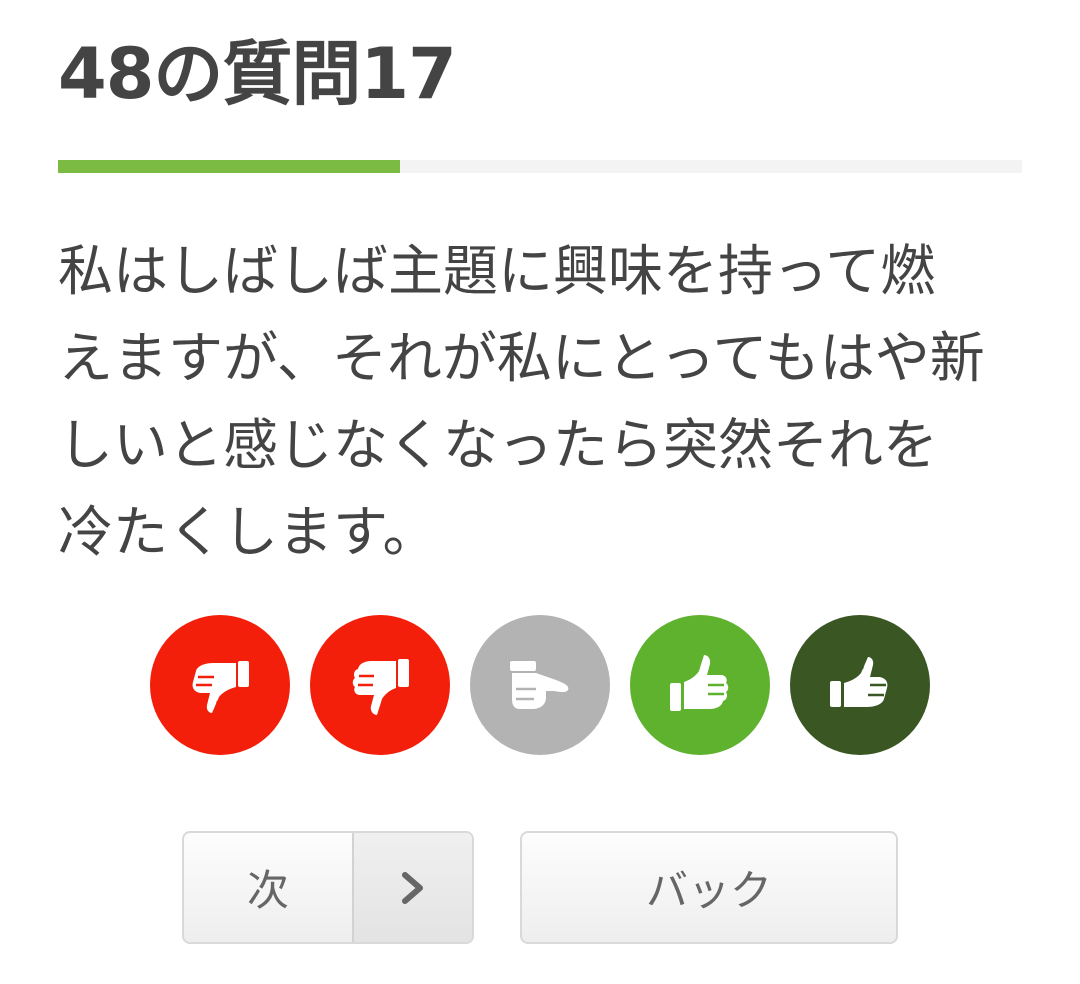 The width and height of the screenshot is (1080, 984). I want to click on answer-agree, so click(700, 685).